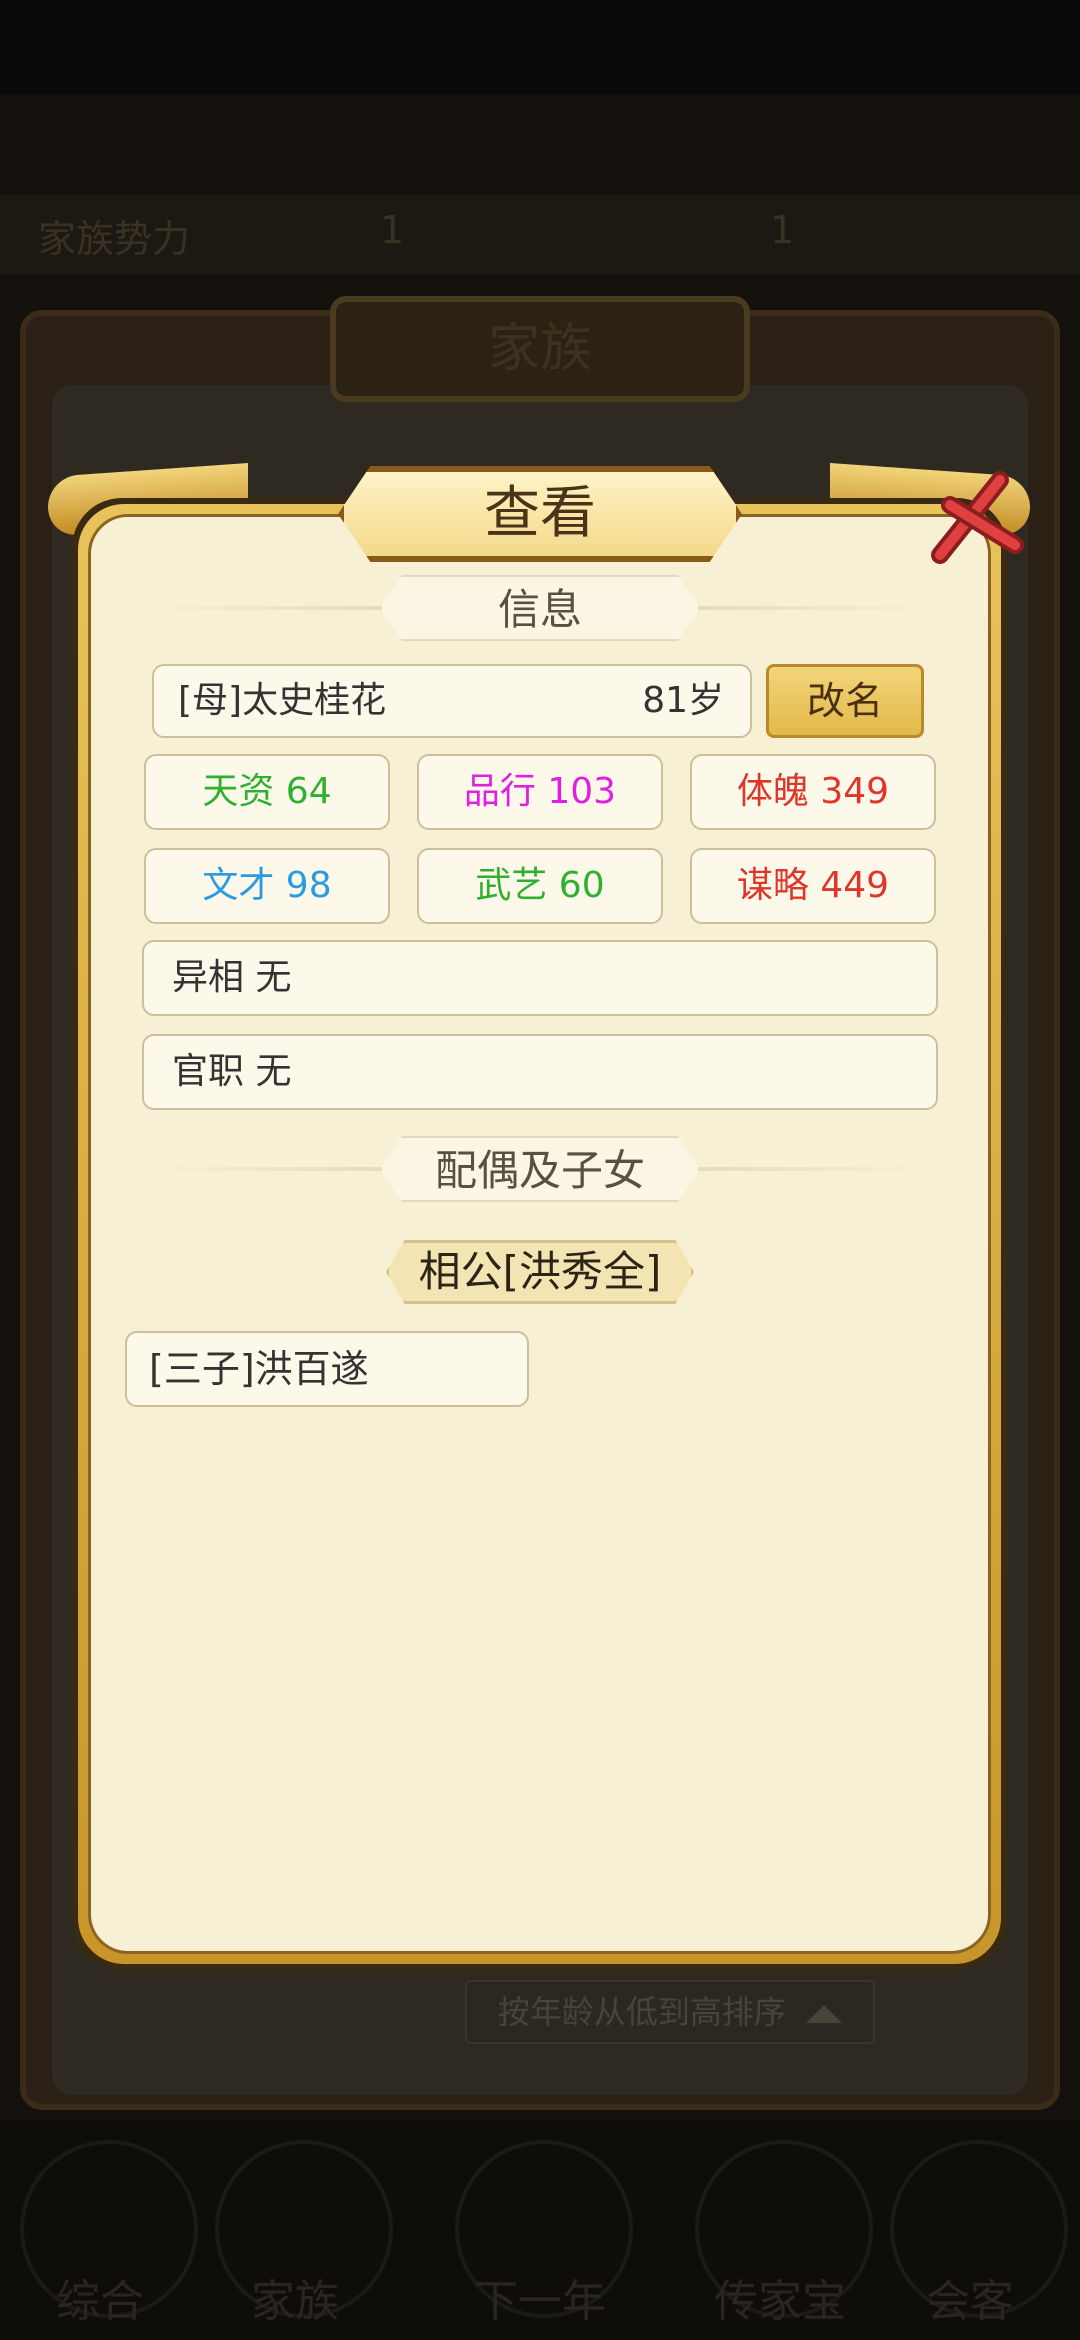 The height and width of the screenshot is (2340, 1080). I want to click on background-mid-label: 1, so click(392, 230).